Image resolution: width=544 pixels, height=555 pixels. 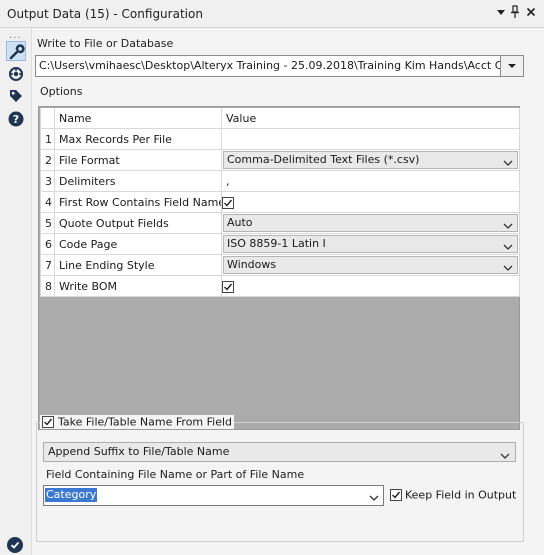 What do you see at coordinates (370, 181) in the screenshot?
I see `delimiters-input: ,` at bounding box center [370, 181].